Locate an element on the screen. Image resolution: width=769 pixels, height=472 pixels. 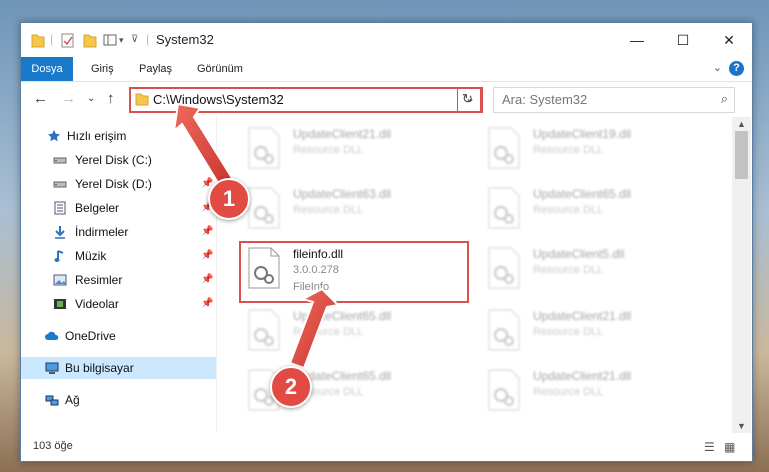
annotation-arrows is located at coordinates (256, 236).